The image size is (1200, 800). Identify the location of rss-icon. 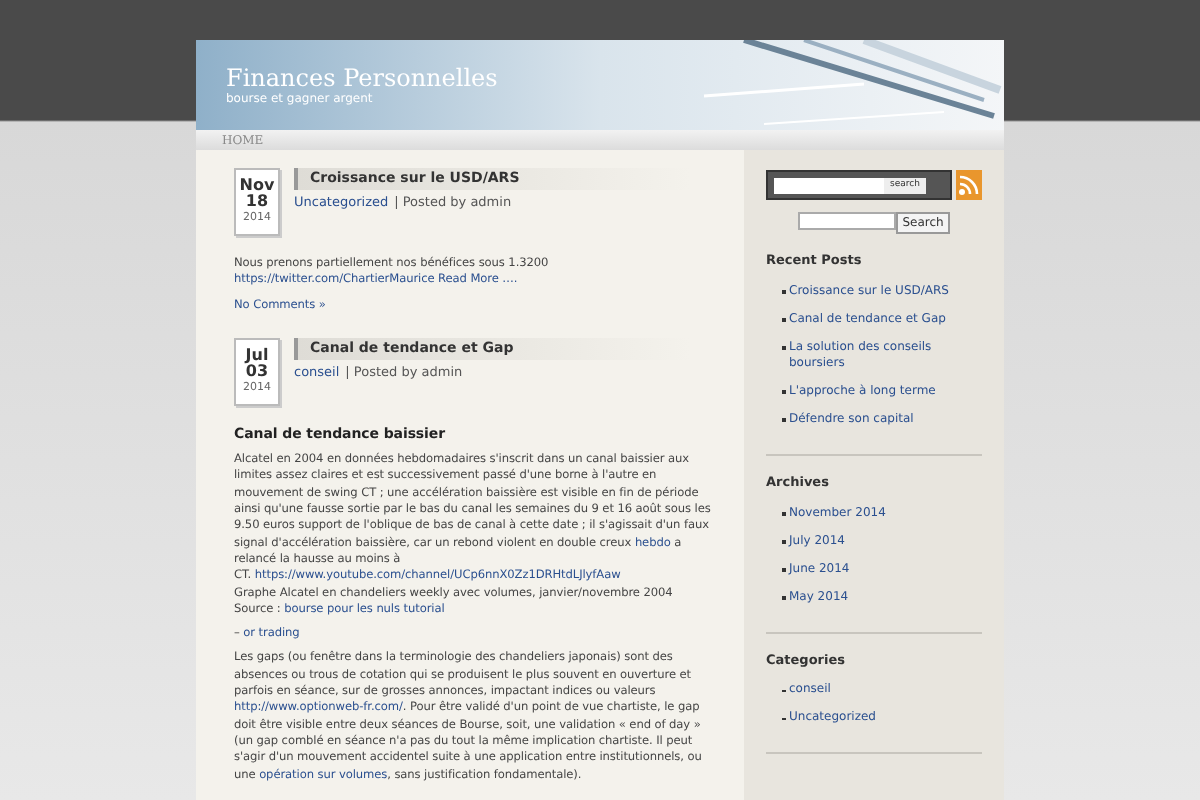
(968, 185).